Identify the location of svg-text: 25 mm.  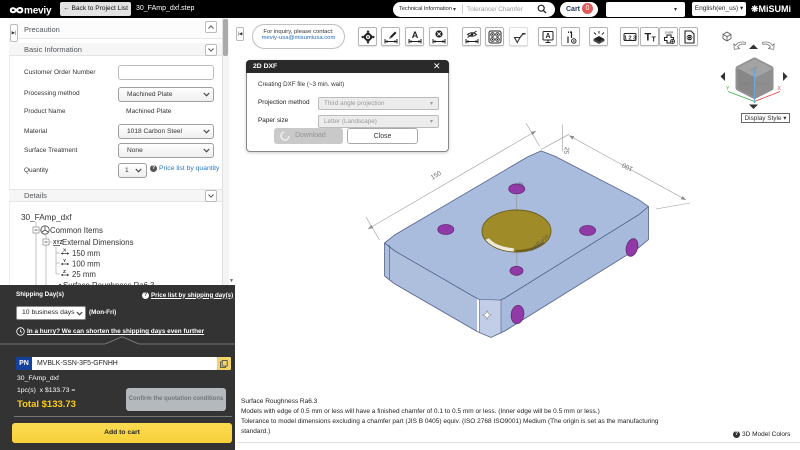
(84, 274).